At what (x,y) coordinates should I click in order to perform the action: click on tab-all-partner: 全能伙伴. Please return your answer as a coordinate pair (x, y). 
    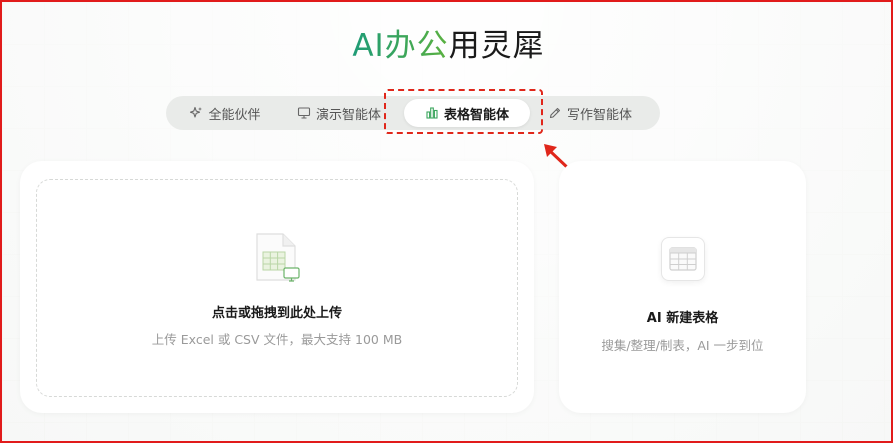
    Looking at the image, I should click on (225, 113).